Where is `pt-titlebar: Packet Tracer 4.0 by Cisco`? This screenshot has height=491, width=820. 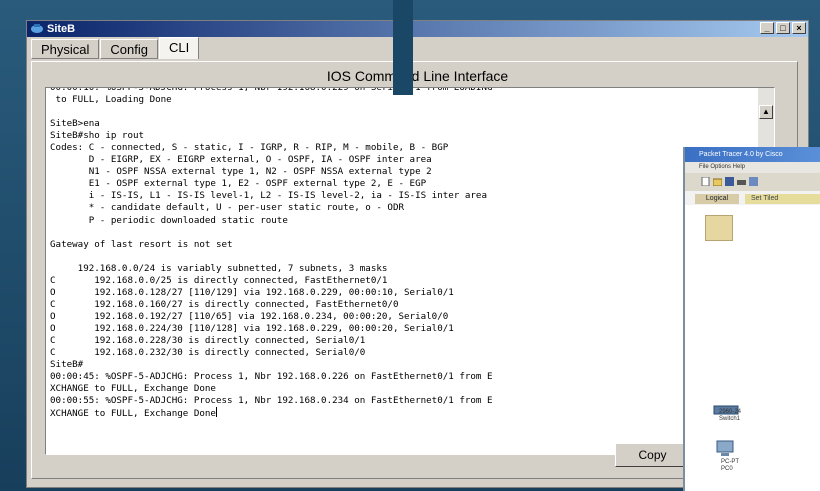 pt-titlebar: Packet Tracer 4.0 by Cisco is located at coordinates (752, 154).